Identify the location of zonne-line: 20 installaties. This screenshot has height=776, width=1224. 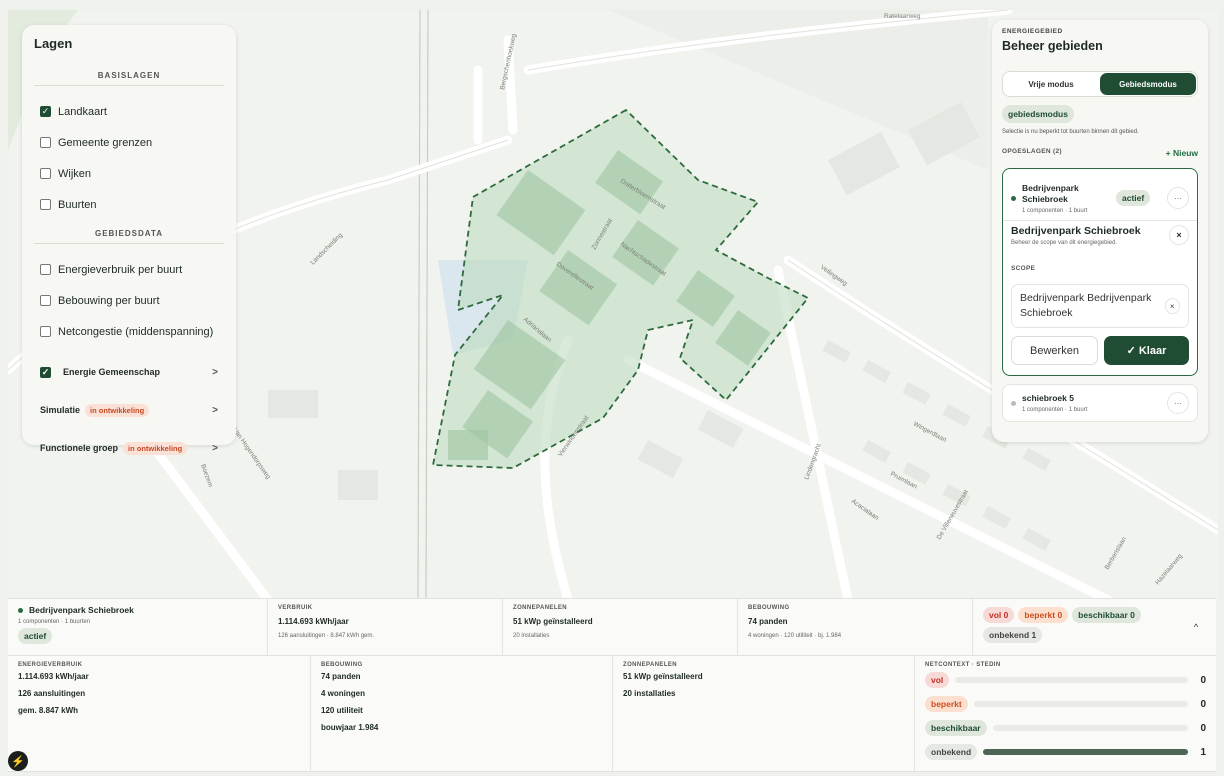
(649, 693).